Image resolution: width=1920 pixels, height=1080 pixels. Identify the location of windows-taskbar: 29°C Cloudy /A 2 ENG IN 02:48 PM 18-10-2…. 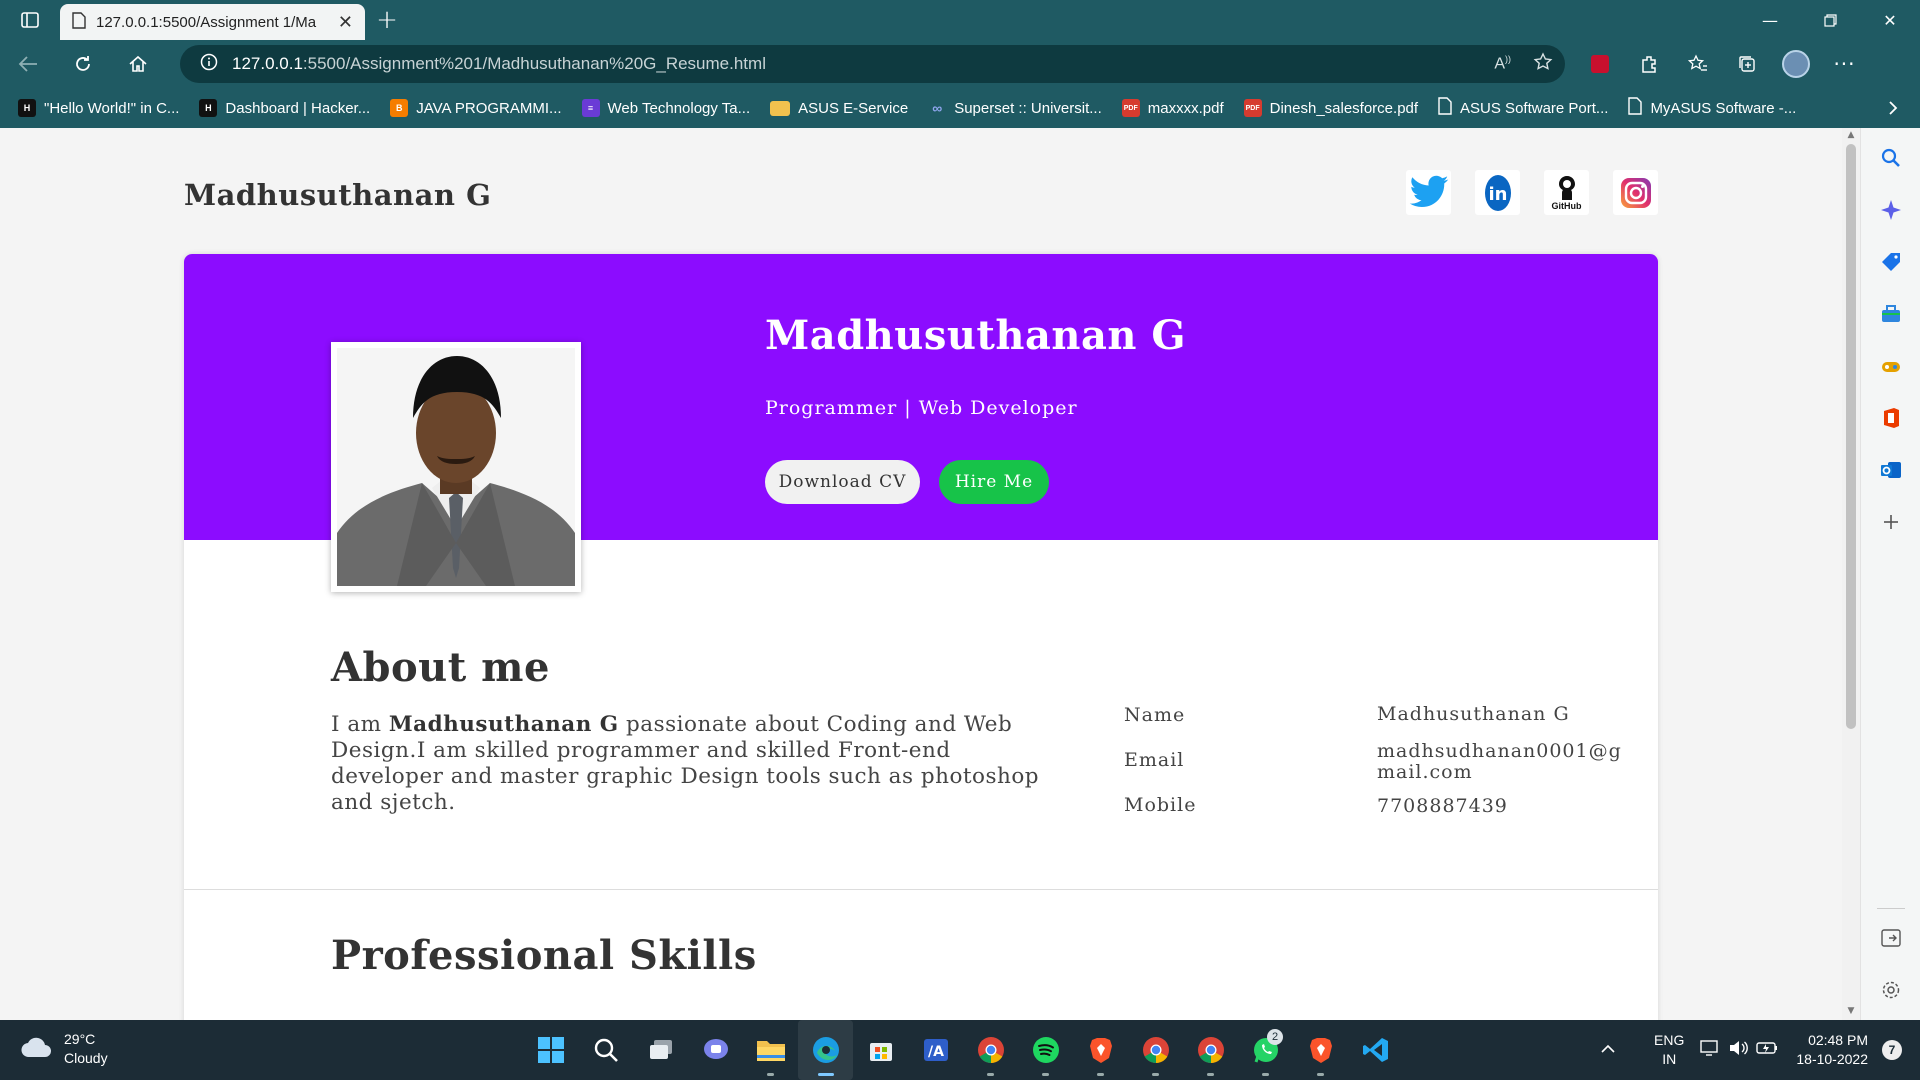
(960, 1050).